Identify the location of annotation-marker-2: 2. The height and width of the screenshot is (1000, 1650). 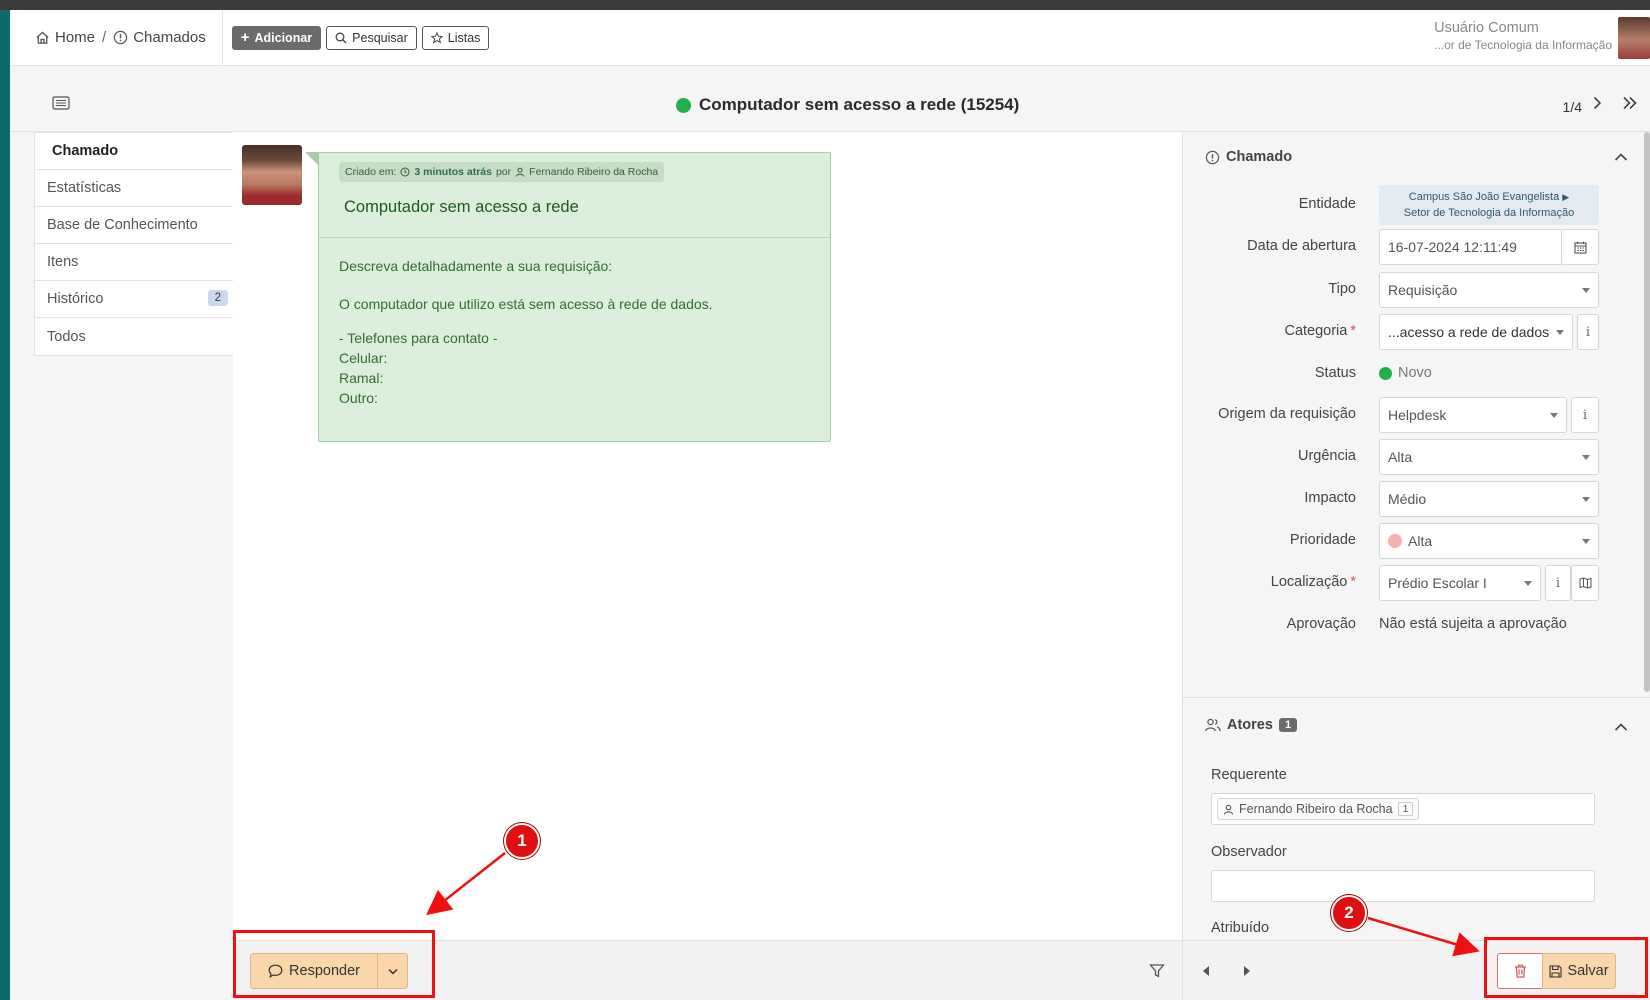
(1349, 913).